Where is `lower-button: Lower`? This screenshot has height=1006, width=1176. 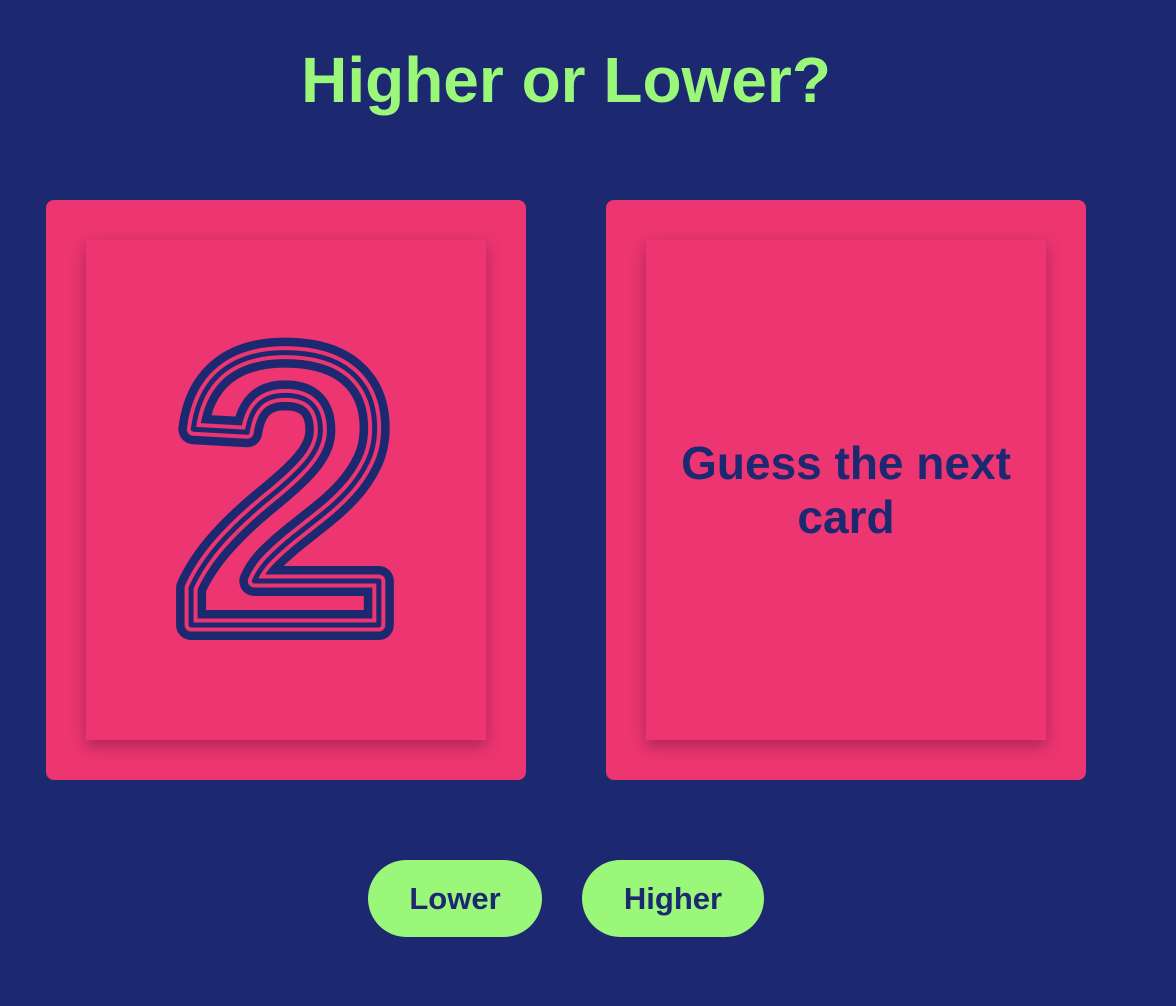
lower-button: Lower is located at coordinates (455, 898).